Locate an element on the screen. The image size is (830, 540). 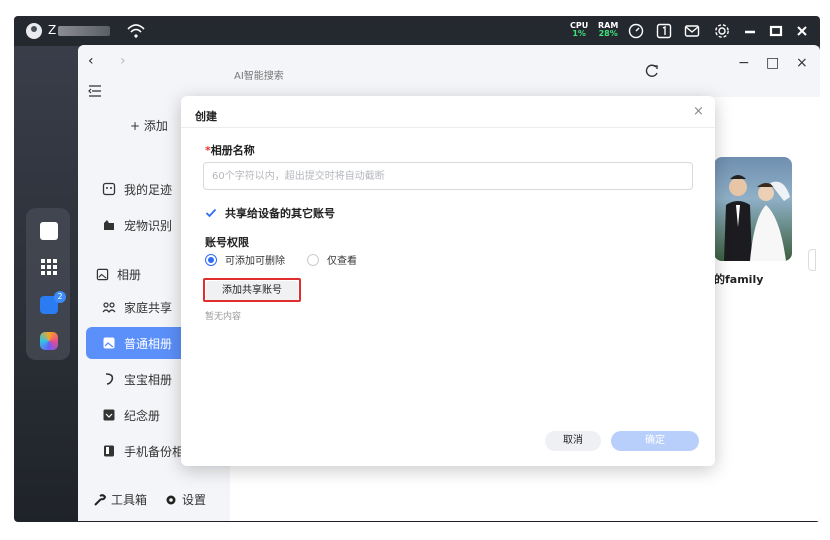
sidebar-item-label: 宝宝相册 is located at coordinates (148, 379).